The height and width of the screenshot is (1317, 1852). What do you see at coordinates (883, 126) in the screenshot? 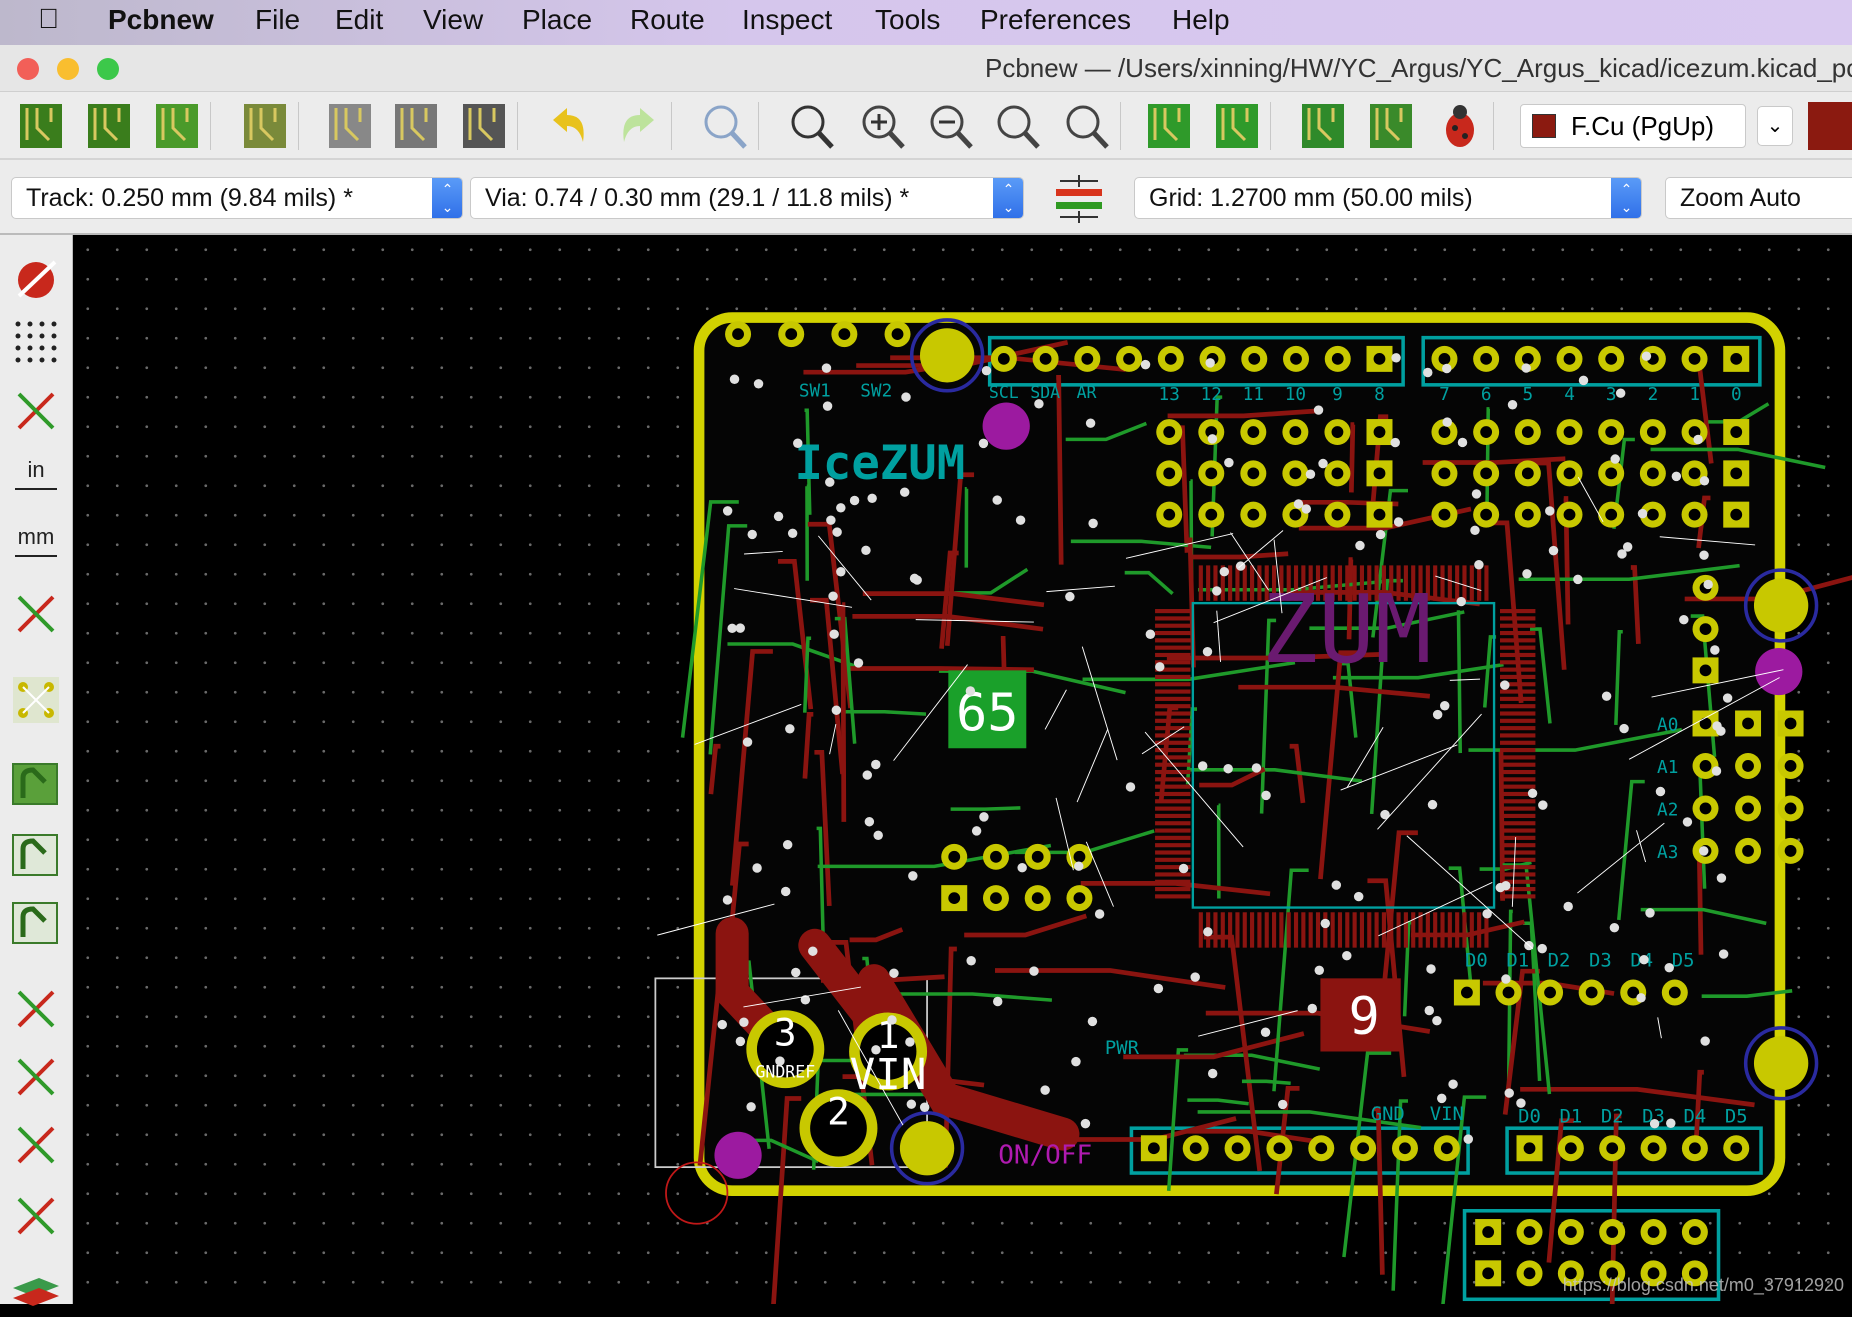
I see `zoom-in-icon` at bounding box center [883, 126].